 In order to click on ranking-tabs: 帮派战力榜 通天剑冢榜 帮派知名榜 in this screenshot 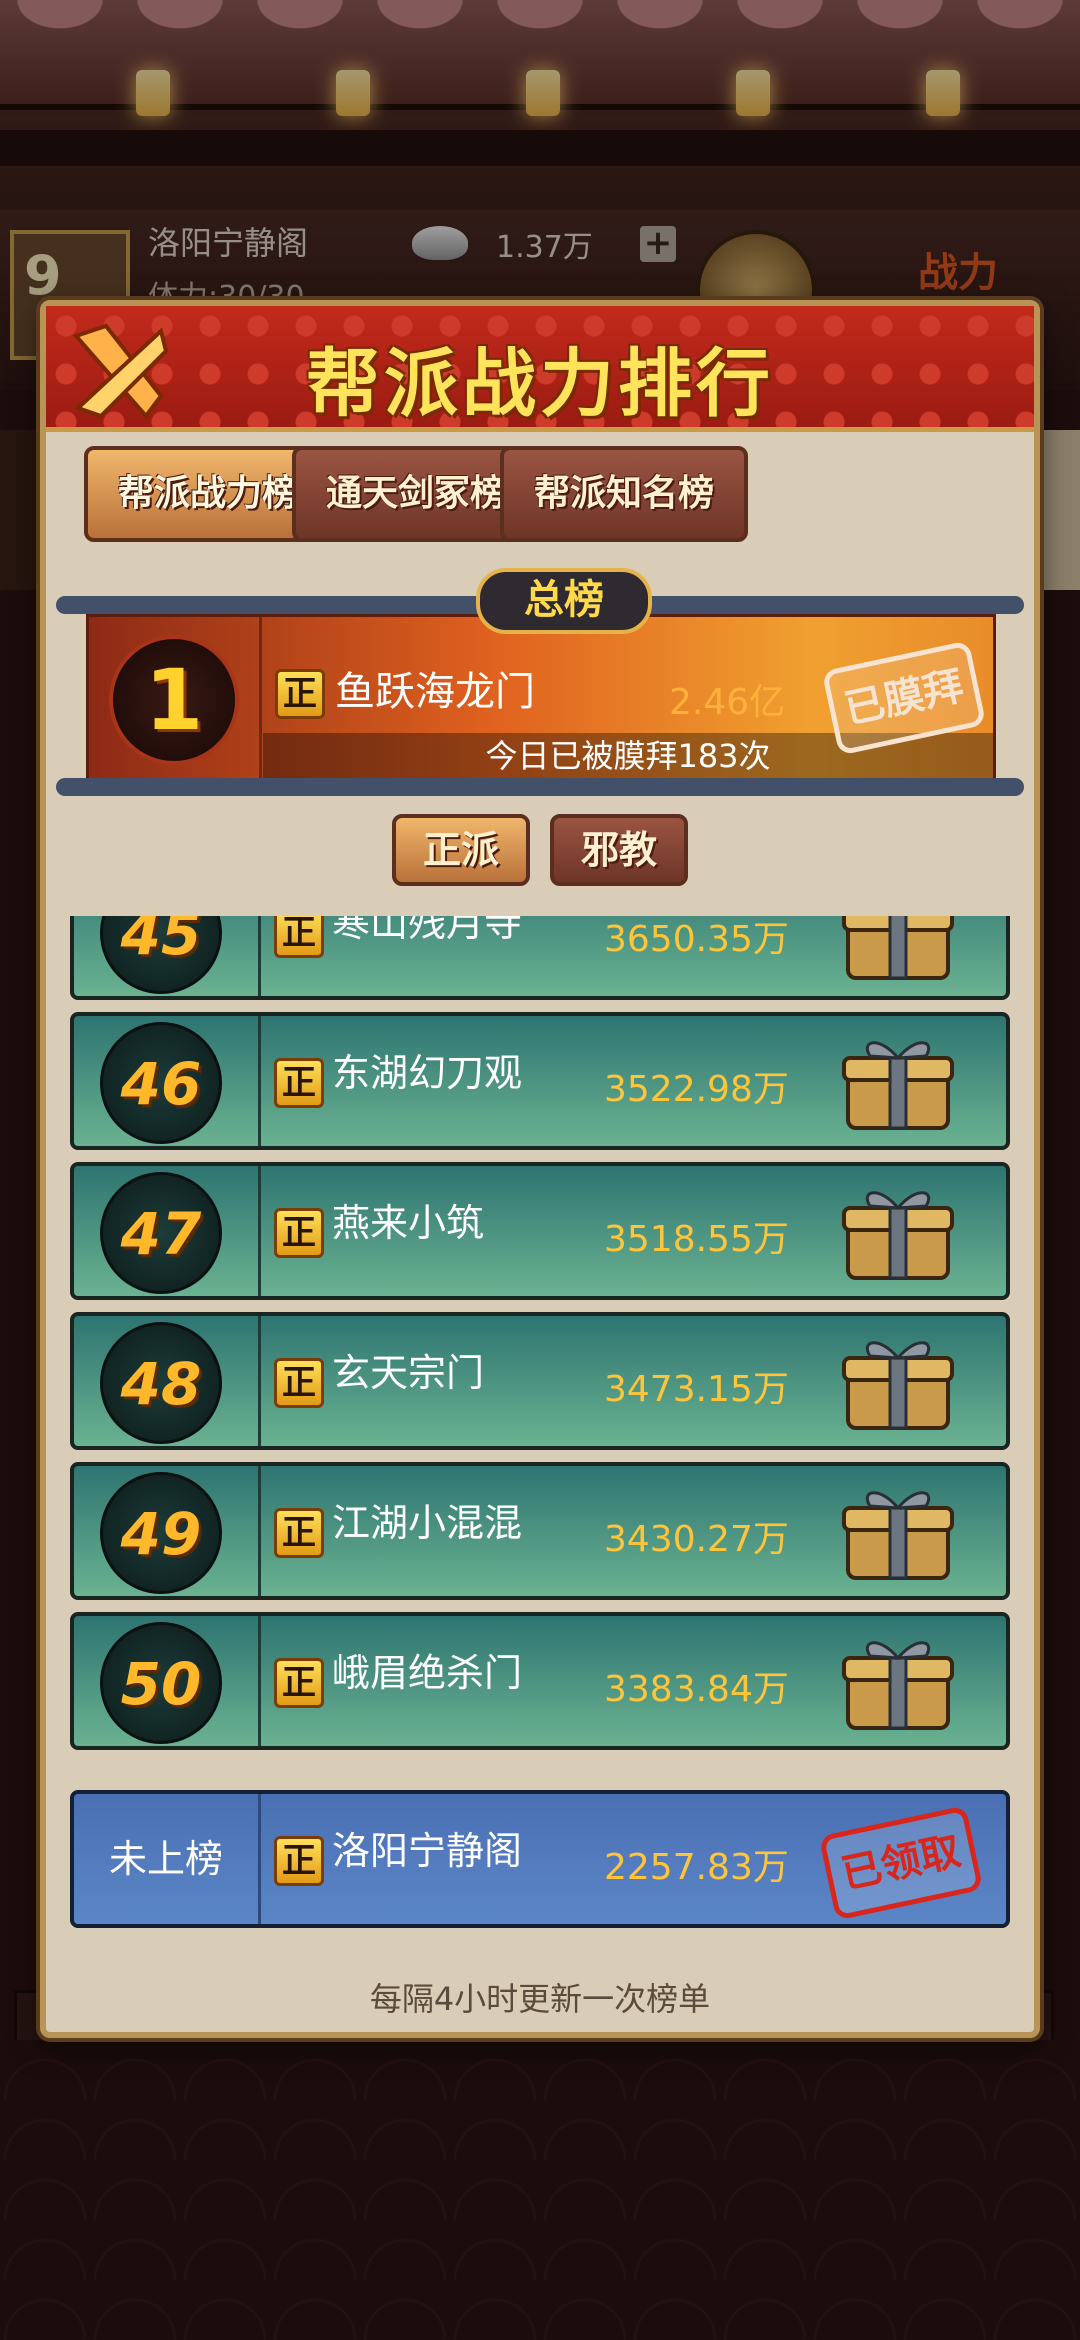, I will do `click(540, 491)`.